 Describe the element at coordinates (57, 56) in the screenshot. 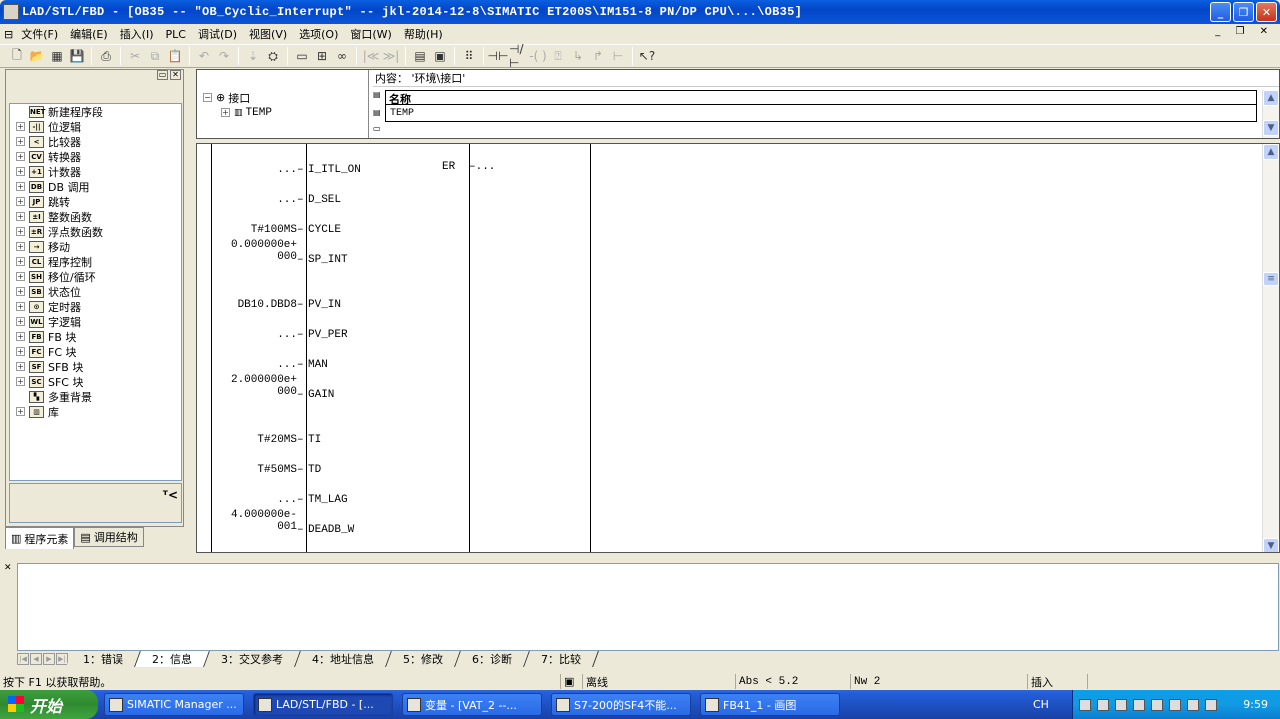

I see `accessible-nodes-icon: ▦` at that location.